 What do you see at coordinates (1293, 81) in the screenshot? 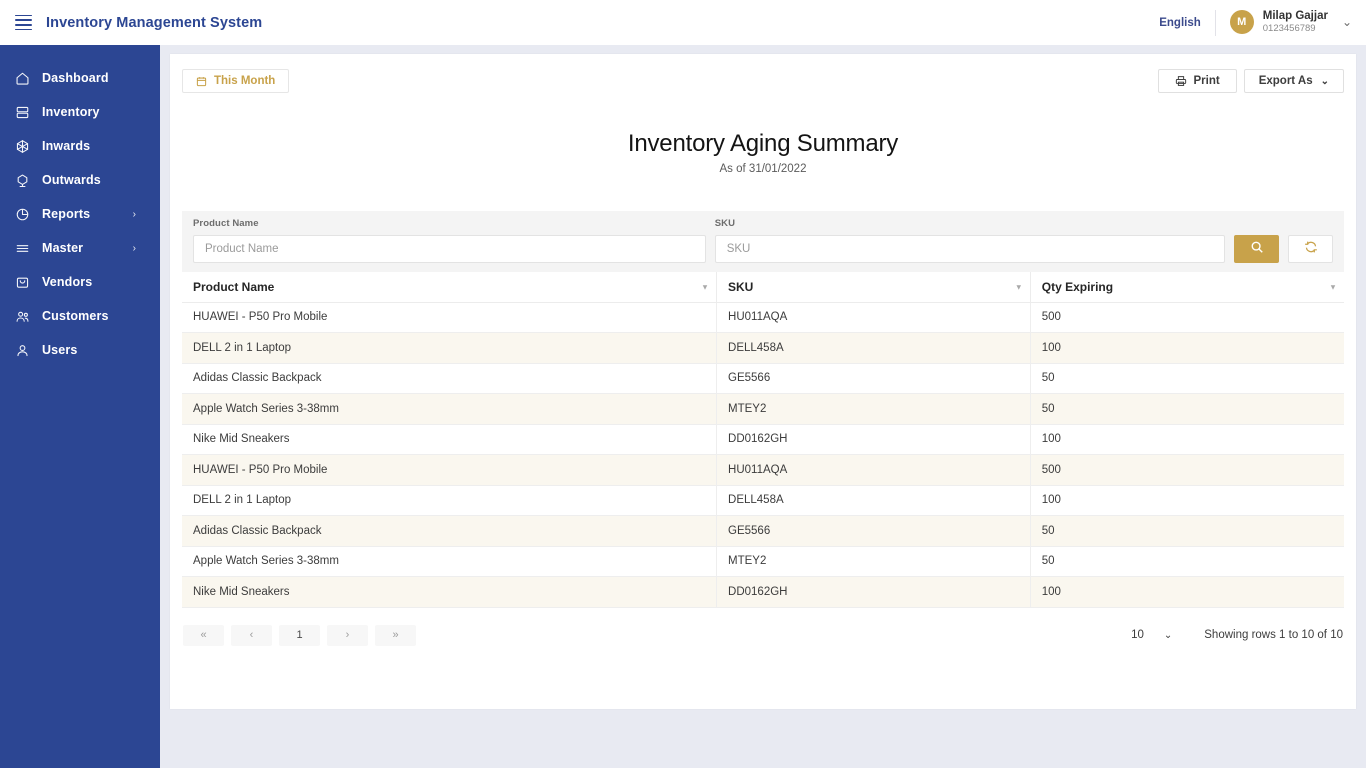
I see `export-as-button: Export As ⌄` at bounding box center [1293, 81].